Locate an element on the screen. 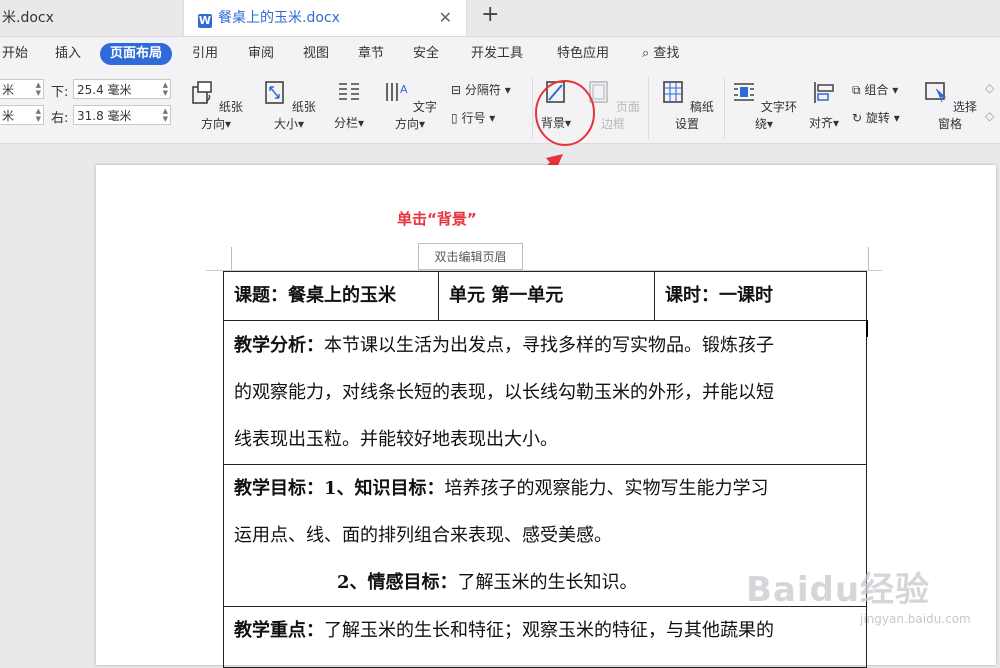 This screenshot has width=1000, height=668. analysis-line: 线表现出玉粒。并能较好地表现出大小。 is located at coordinates (396, 439).